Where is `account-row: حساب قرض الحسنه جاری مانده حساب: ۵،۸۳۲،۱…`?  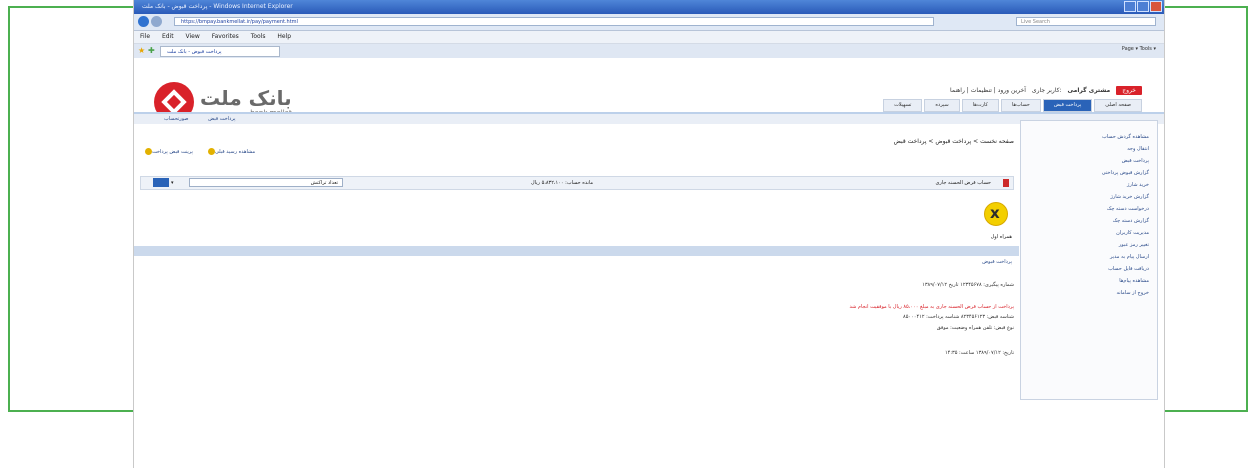 account-row: حساب قرض الحسنه جاری مانده حساب: ۵،۸۳۲،۱… is located at coordinates (577, 183).